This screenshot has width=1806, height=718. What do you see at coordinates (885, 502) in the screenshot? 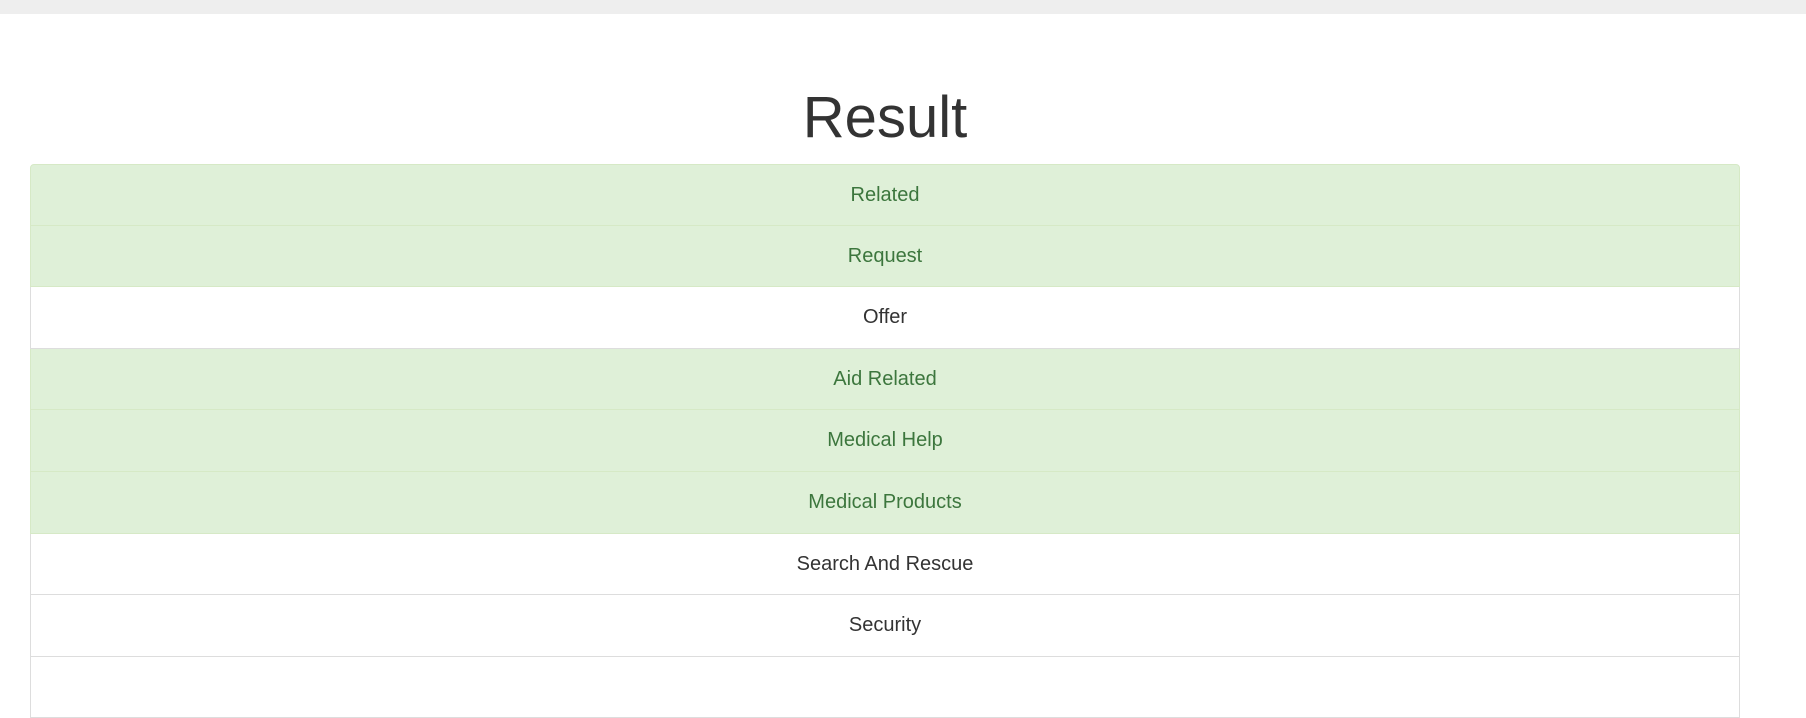
I see `list-item: Medical Products` at bounding box center [885, 502].